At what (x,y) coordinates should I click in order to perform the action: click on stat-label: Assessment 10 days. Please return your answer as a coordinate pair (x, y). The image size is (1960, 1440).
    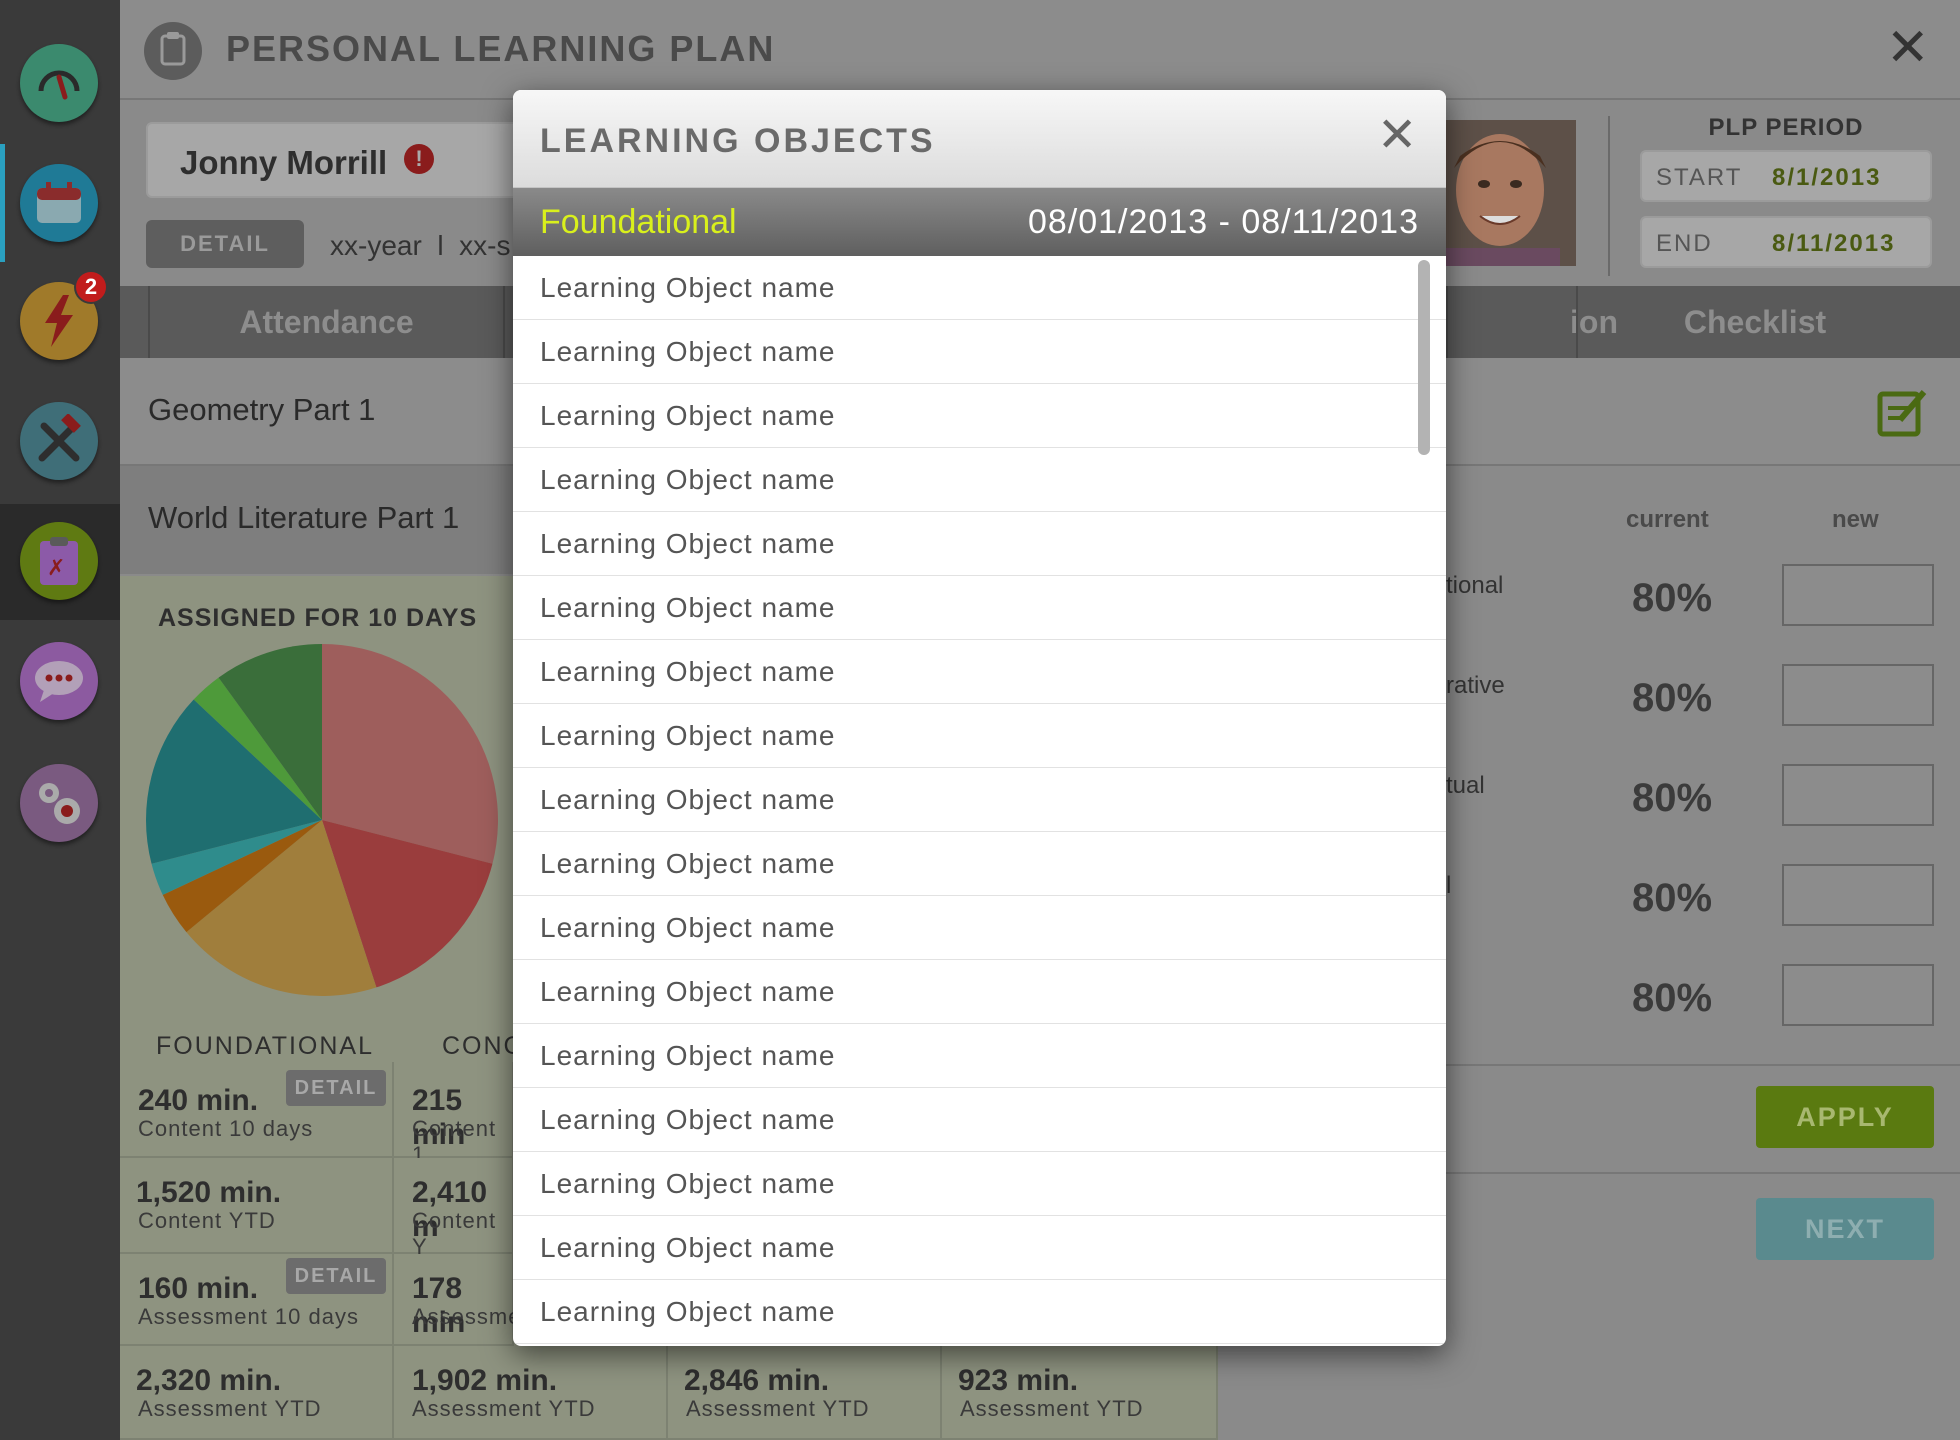
    Looking at the image, I should click on (248, 1316).